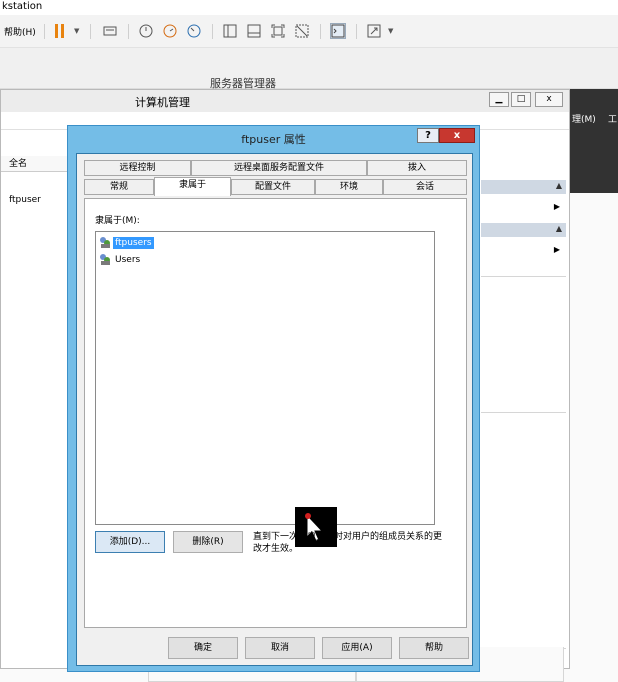 This screenshot has height=682, width=618. What do you see at coordinates (170, 31) in the screenshot?
I see `revert-snapshot-icon` at bounding box center [170, 31].